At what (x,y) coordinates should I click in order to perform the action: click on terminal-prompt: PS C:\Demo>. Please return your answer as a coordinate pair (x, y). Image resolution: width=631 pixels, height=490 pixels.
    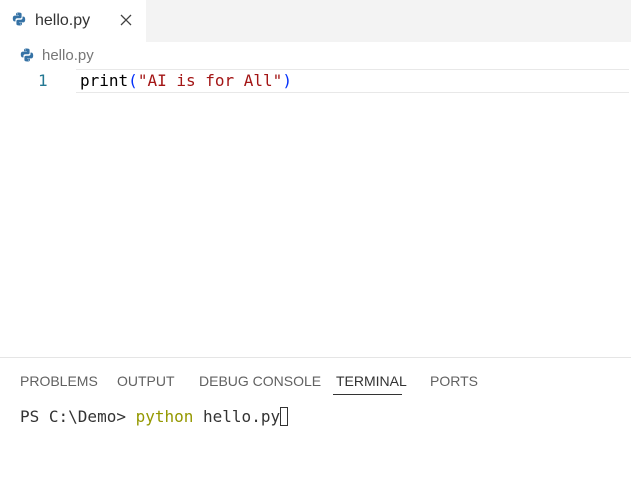
    Looking at the image, I should click on (78, 416).